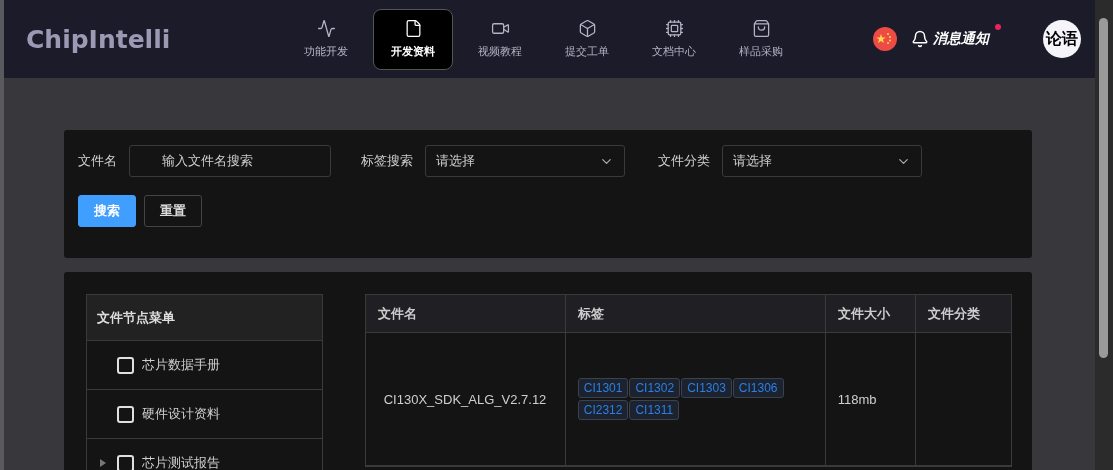  I want to click on reset-button: 重置, so click(173, 211).